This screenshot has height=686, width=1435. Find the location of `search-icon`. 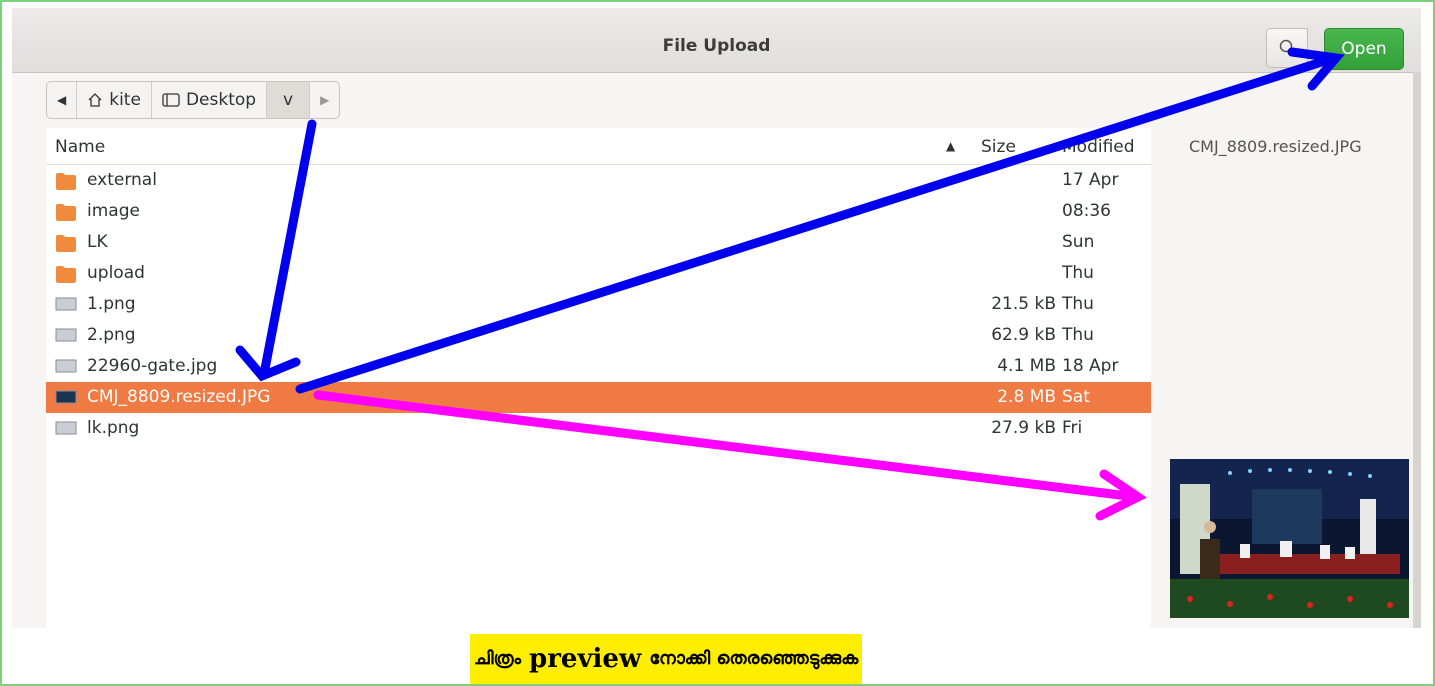

search-icon is located at coordinates (1286, 46).